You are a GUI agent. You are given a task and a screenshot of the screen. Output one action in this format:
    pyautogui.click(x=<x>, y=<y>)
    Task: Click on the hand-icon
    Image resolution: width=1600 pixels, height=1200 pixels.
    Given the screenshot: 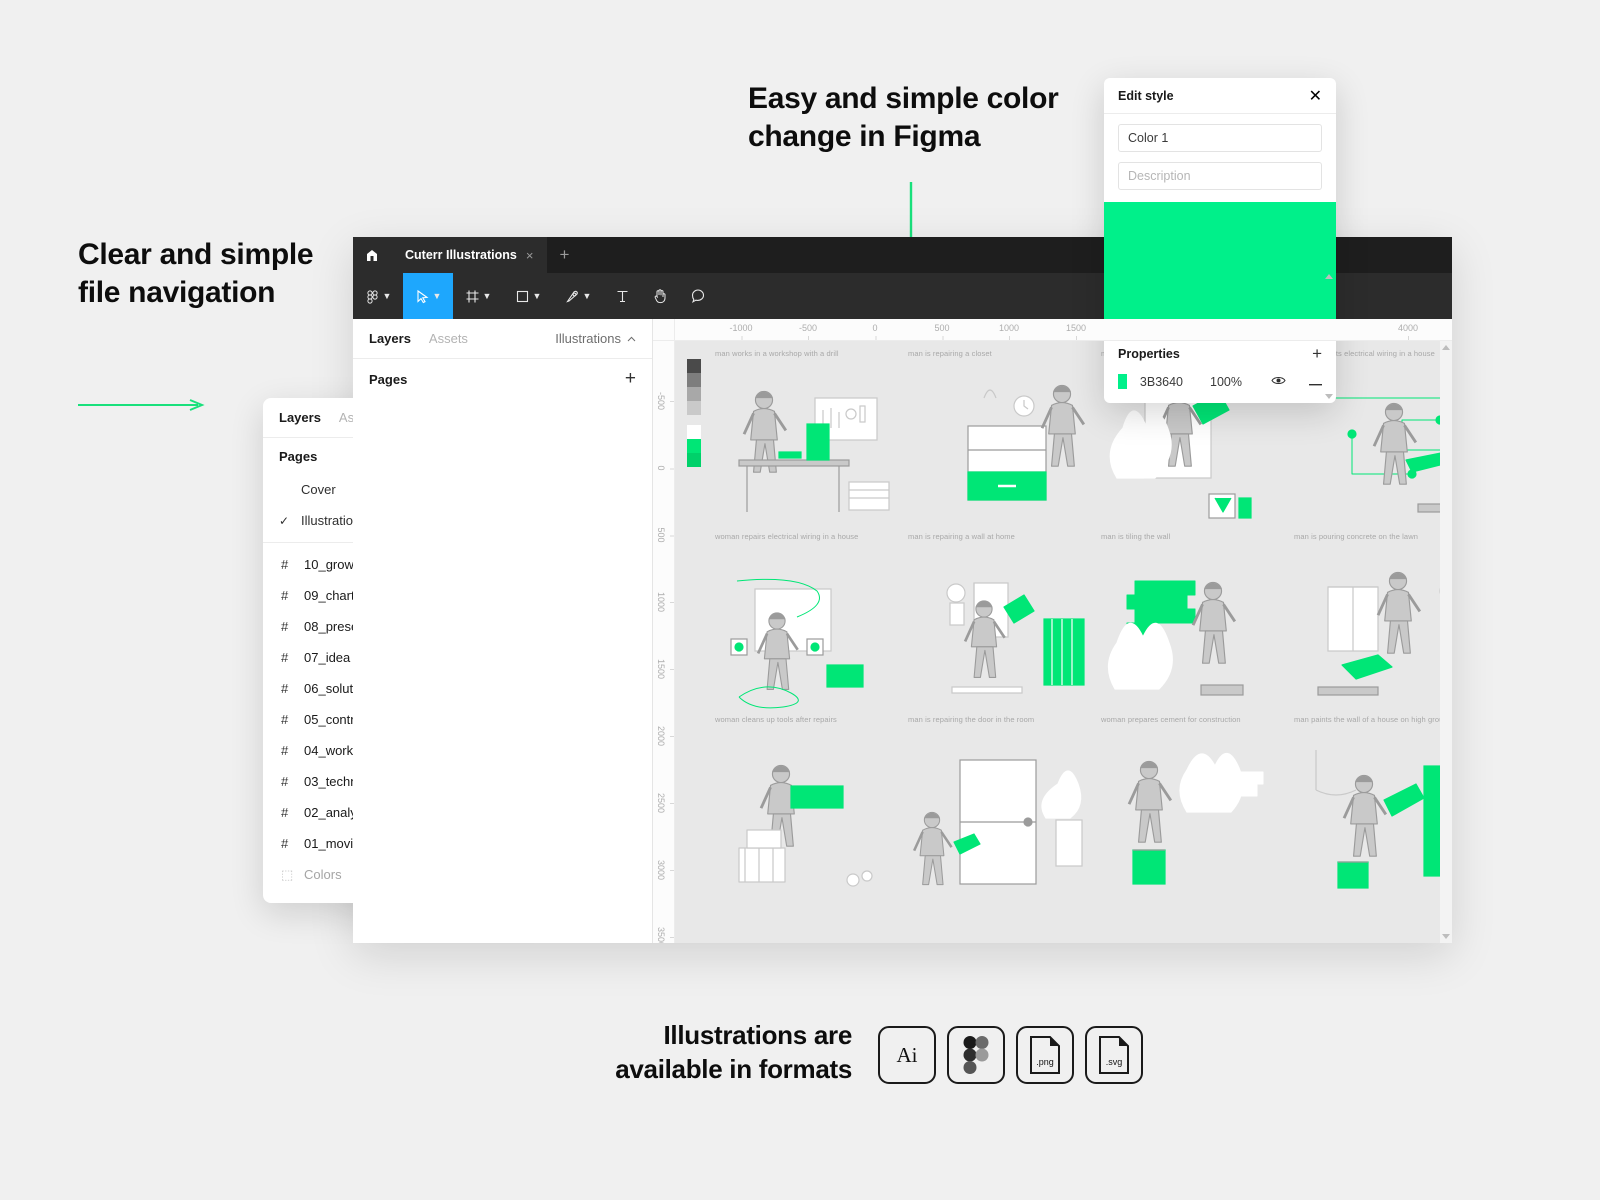 What is the action you would take?
    pyautogui.click(x=660, y=296)
    